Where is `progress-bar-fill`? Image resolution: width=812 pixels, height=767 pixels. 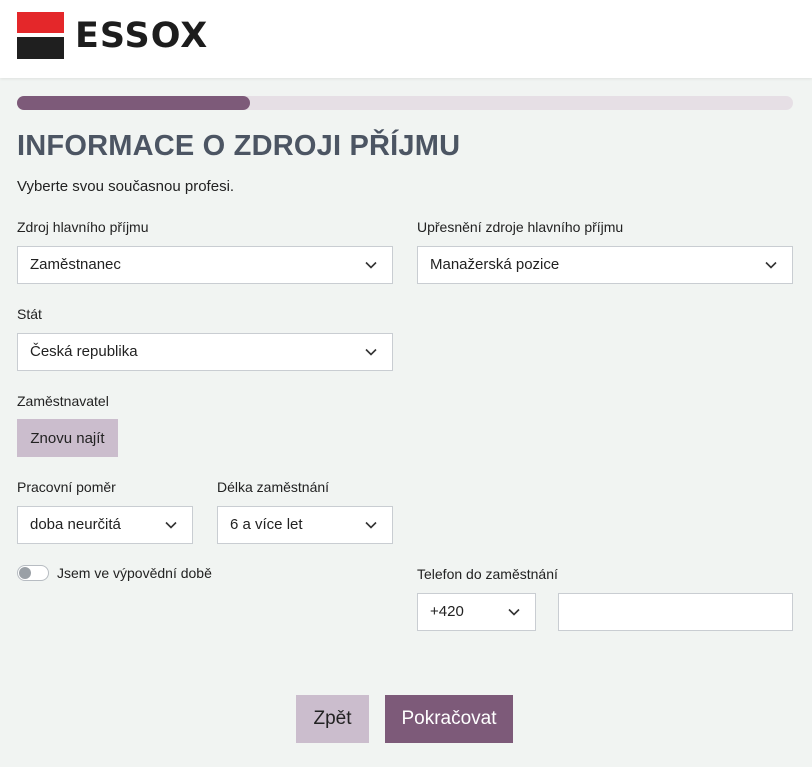 progress-bar-fill is located at coordinates (133, 103).